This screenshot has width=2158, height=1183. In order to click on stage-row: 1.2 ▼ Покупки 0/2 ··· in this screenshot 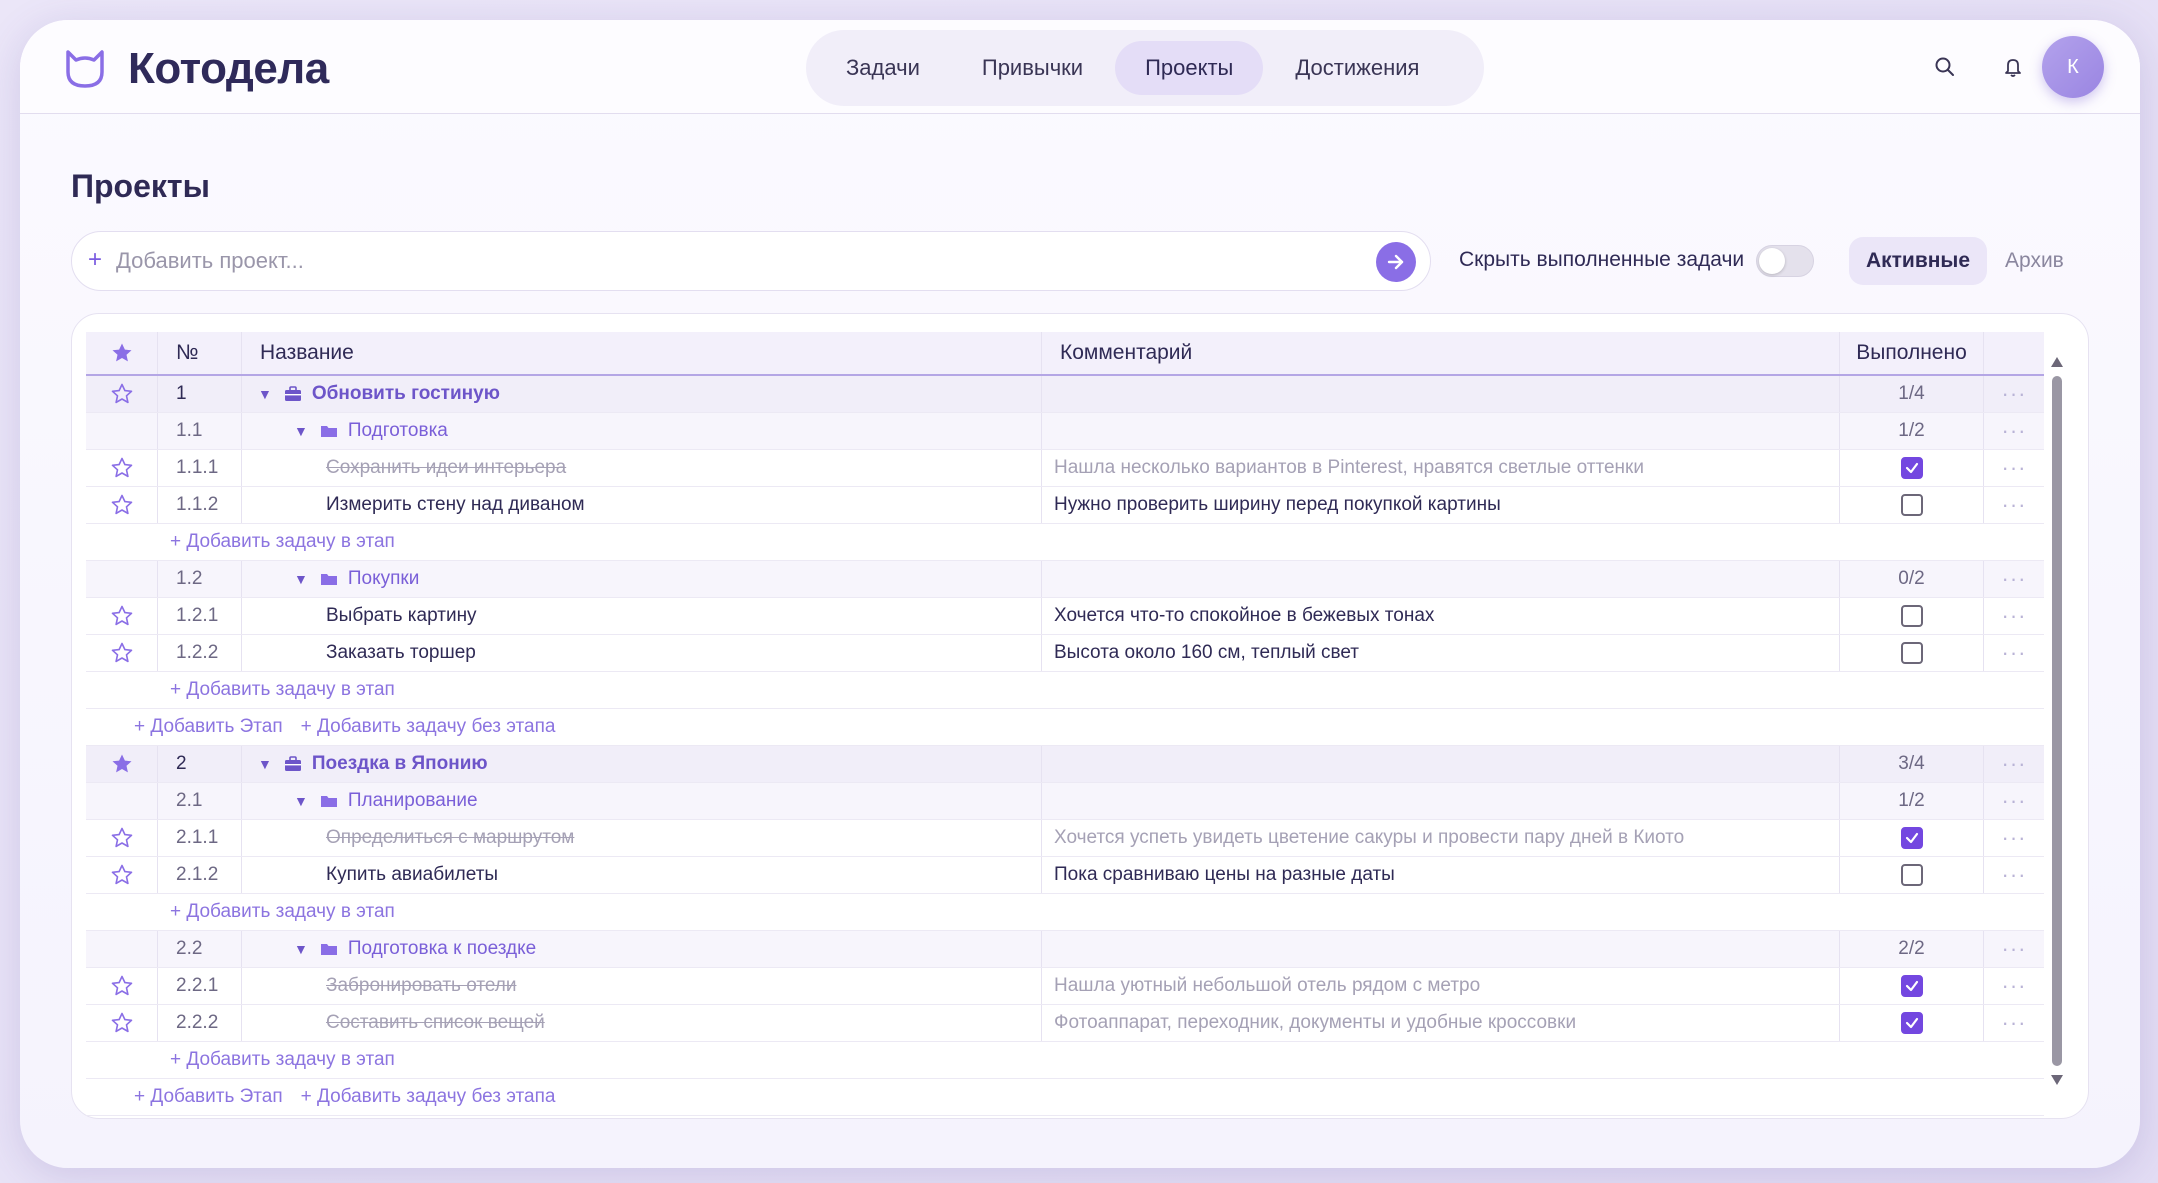, I will do `click(1065, 579)`.